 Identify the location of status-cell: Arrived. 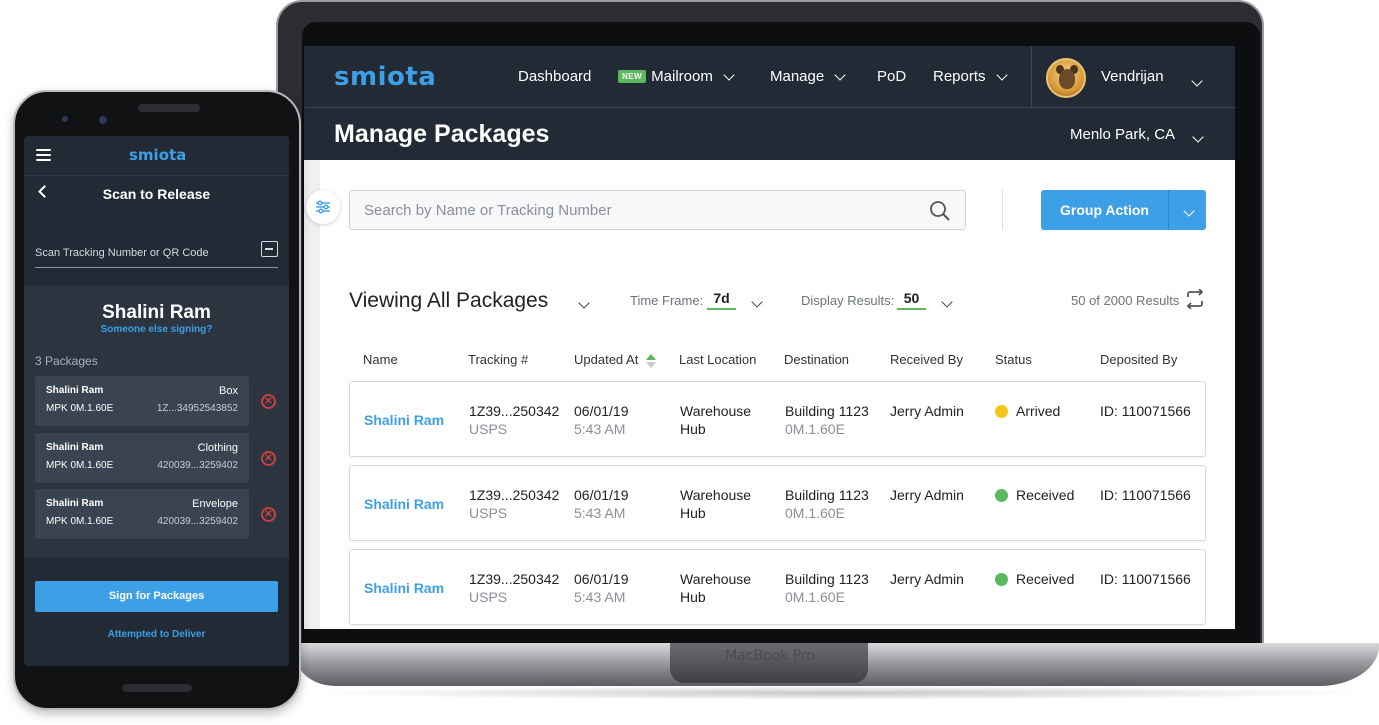
(1027, 411).